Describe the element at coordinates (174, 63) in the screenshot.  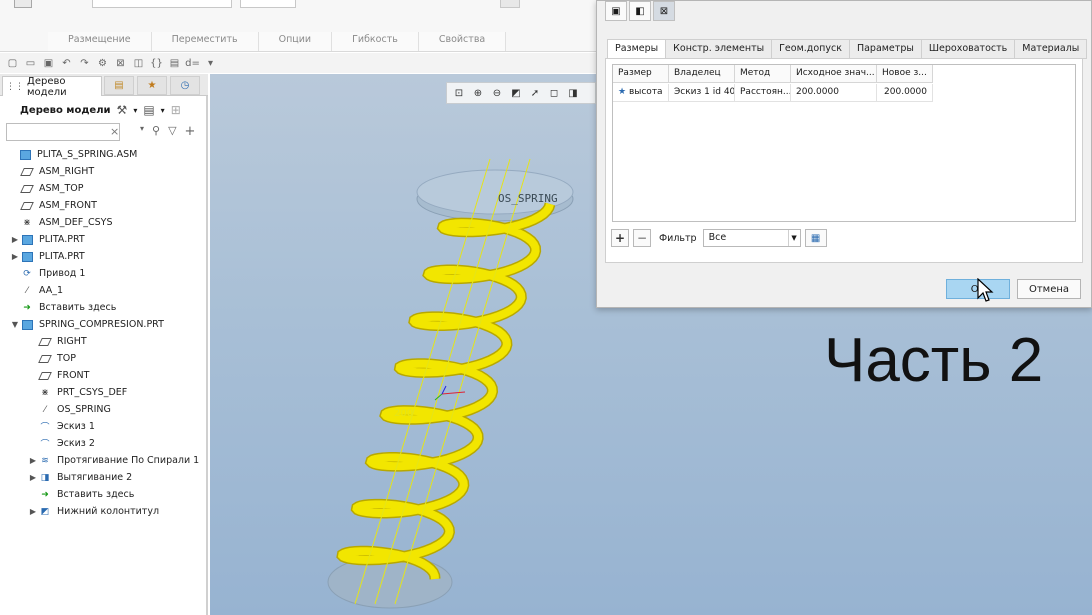
I see `parameters-icon: ▤` at that location.